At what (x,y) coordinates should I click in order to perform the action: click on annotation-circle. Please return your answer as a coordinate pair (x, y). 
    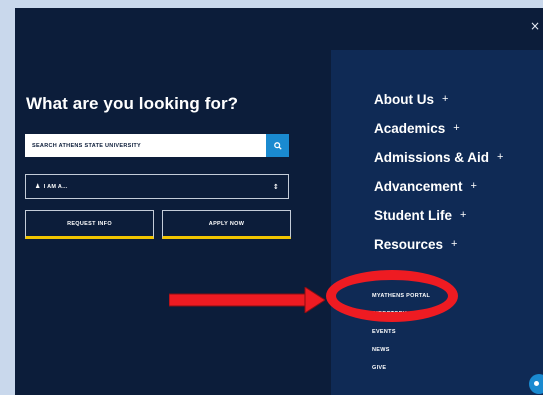
    Looking at the image, I should click on (392, 296).